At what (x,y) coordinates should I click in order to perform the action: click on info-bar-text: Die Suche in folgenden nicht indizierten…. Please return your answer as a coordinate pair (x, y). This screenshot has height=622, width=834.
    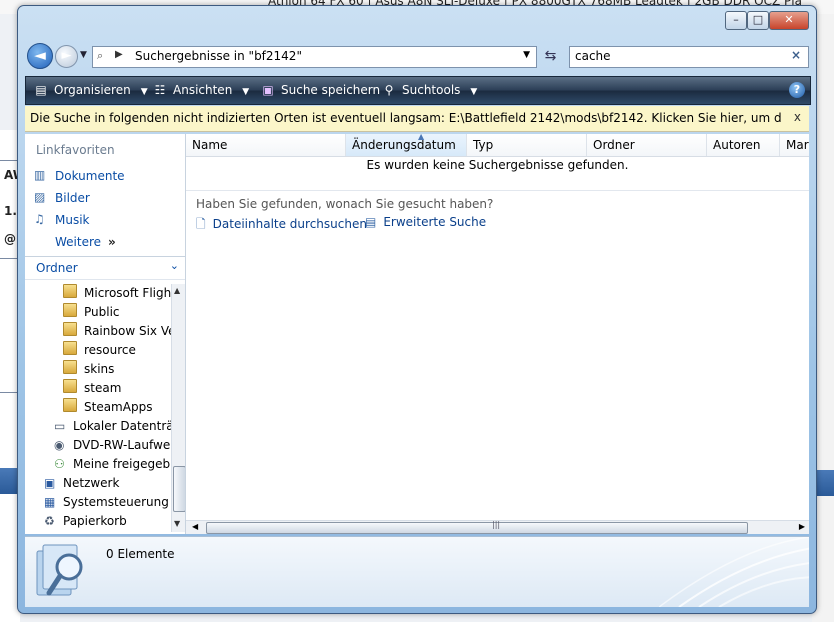
    Looking at the image, I should click on (406, 118).